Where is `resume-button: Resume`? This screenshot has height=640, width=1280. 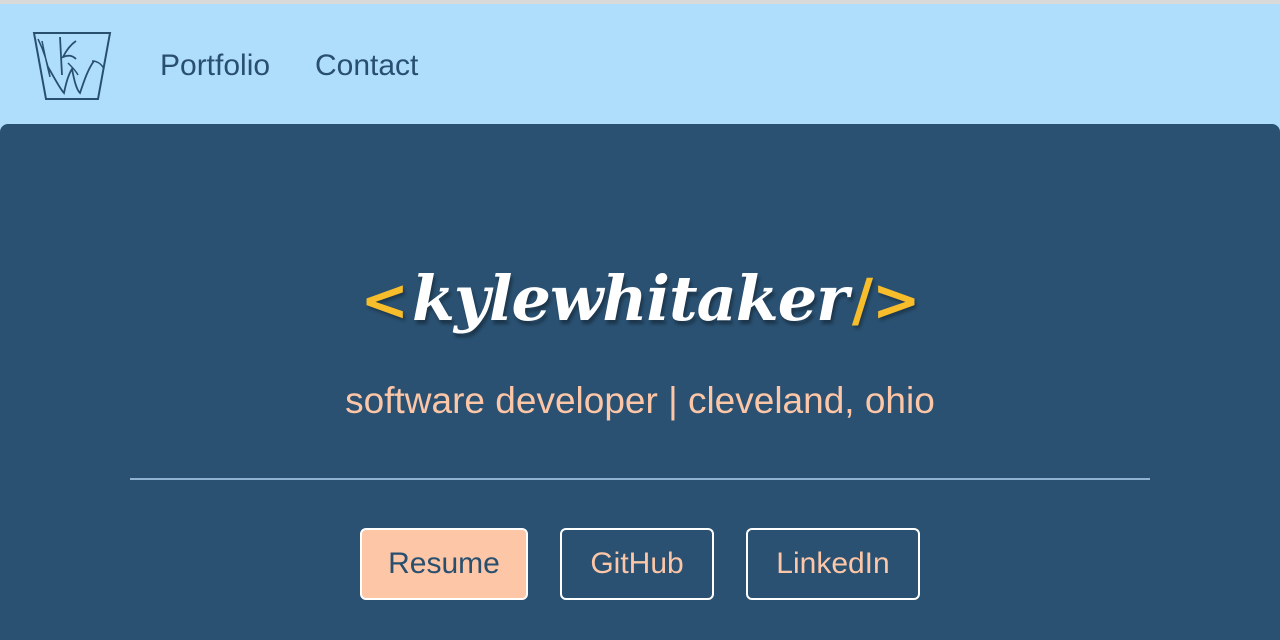 resume-button: Resume is located at coordinates (444, 564).